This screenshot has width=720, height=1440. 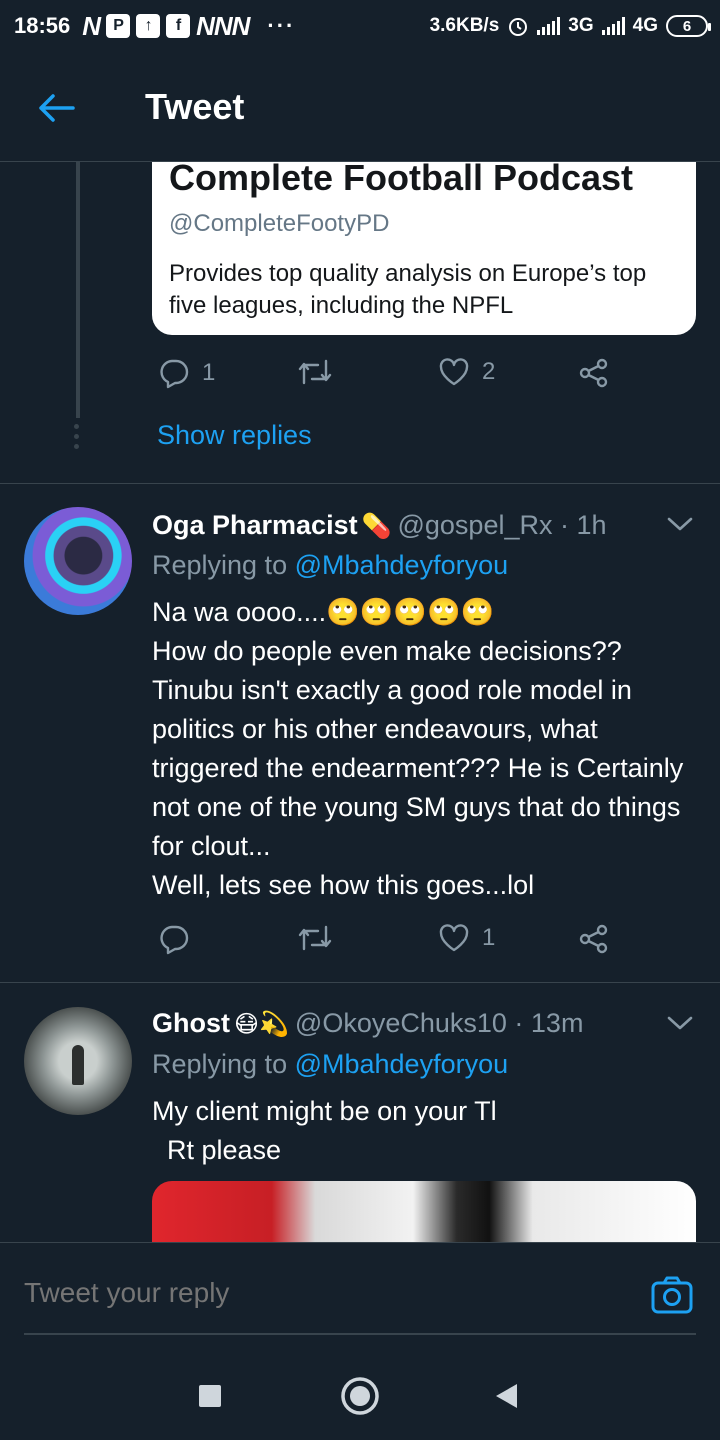 I want to click on reply-button: 1, so click(x=186, y=373).